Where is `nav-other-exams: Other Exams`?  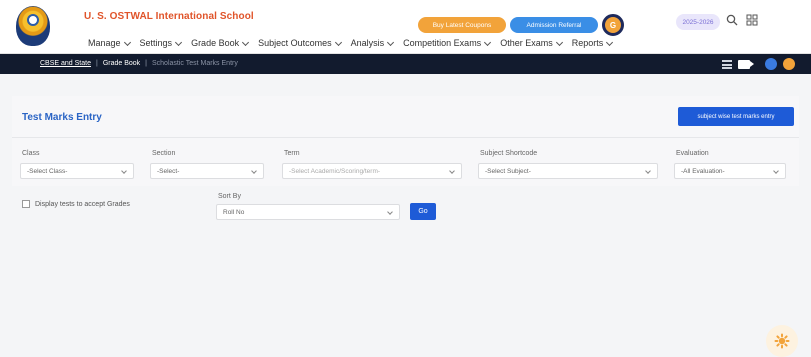
nav-other-exams: Other Exams is located at coordinates (532, 43).